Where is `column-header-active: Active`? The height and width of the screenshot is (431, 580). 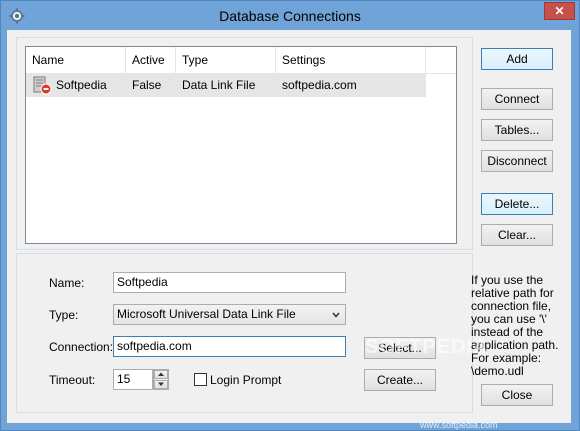
column-header-active: Active is located at coordinates (151, 60).